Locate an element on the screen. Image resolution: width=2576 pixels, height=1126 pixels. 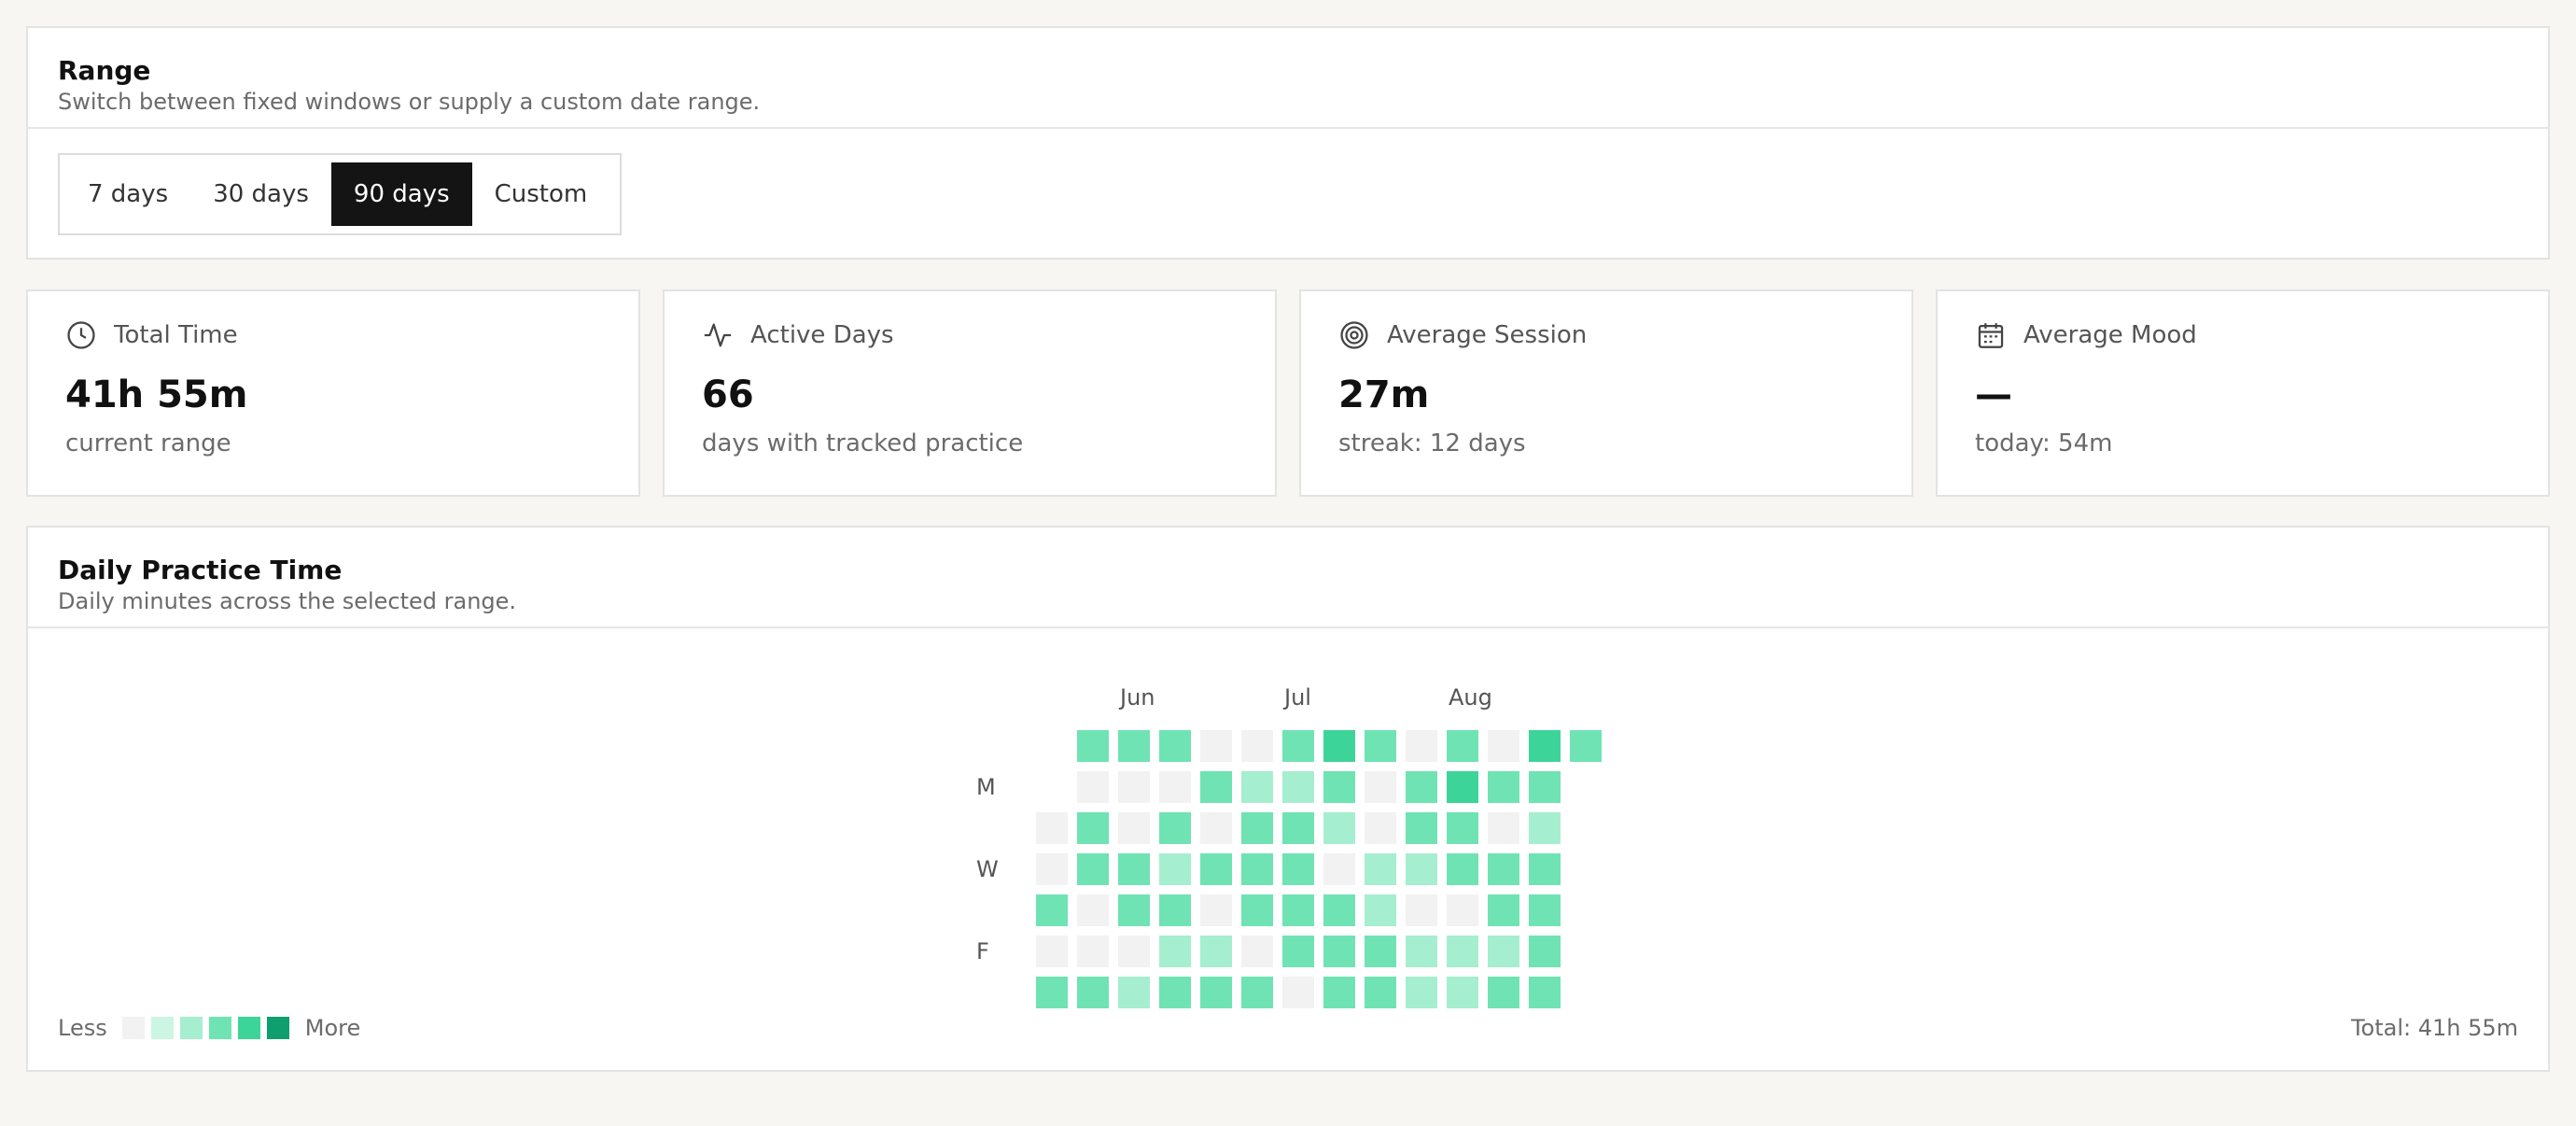
stat-label-row: Total Time is located at coordinates (151, 335).